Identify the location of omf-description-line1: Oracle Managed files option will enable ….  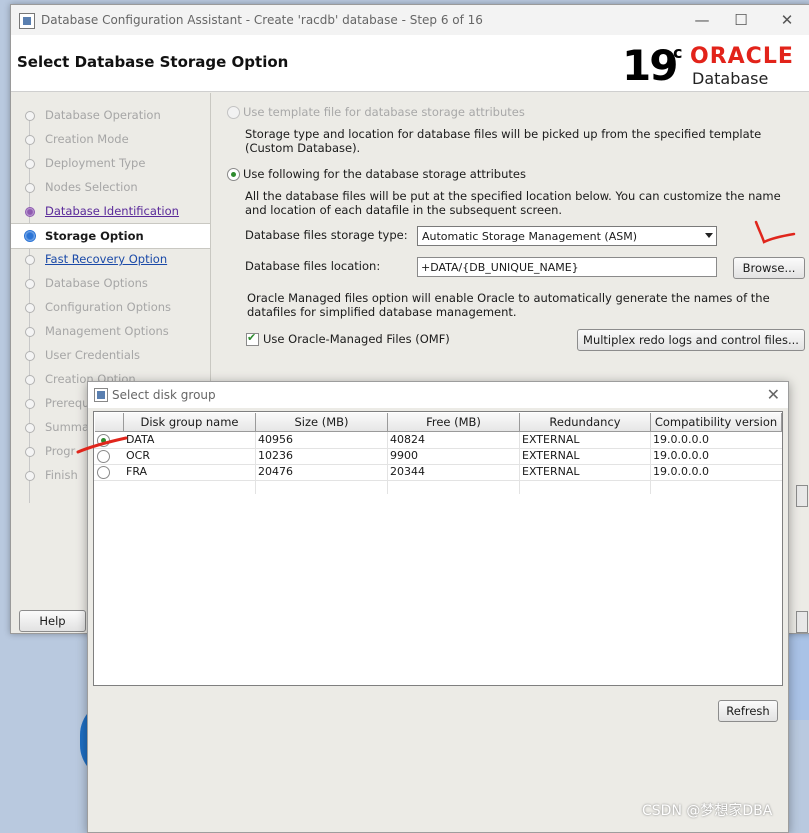
(508, 298).